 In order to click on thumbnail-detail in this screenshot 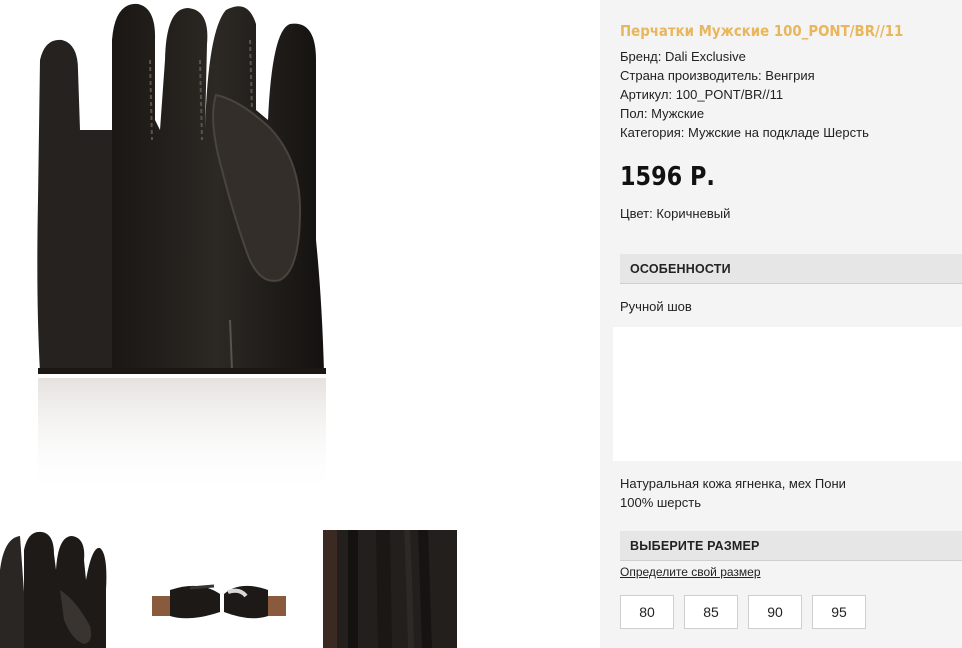, I will do `click(390, 589)`.